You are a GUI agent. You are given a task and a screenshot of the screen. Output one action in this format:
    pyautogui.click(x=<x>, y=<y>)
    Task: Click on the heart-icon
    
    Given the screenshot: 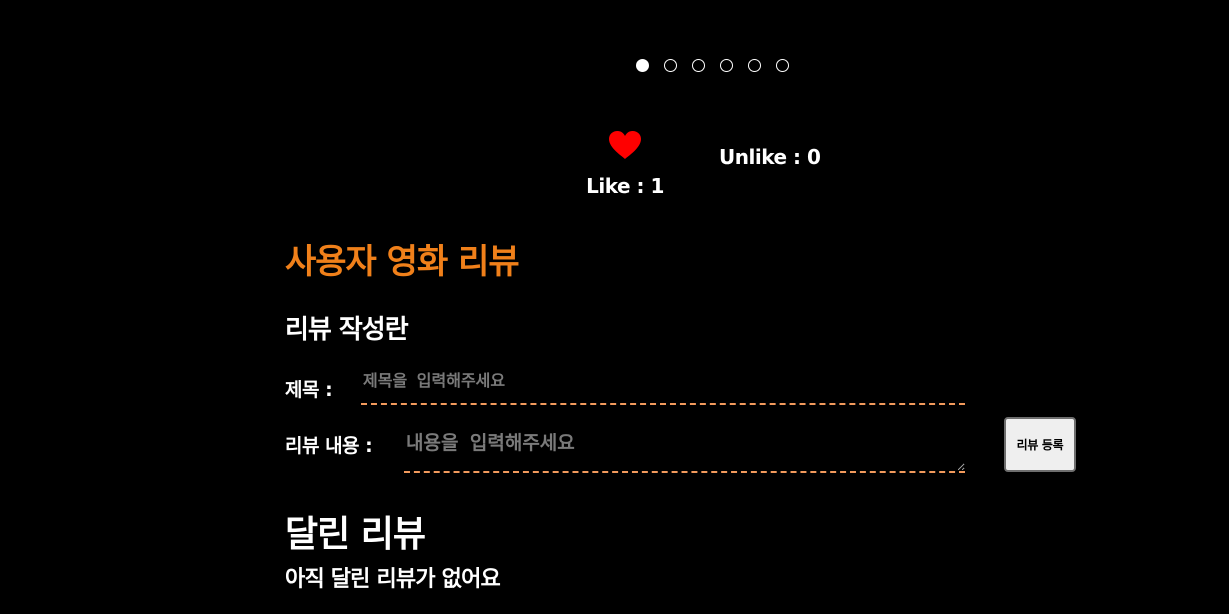 What is the action you would take?
    pyautogui.click(x=625, y=145)
    